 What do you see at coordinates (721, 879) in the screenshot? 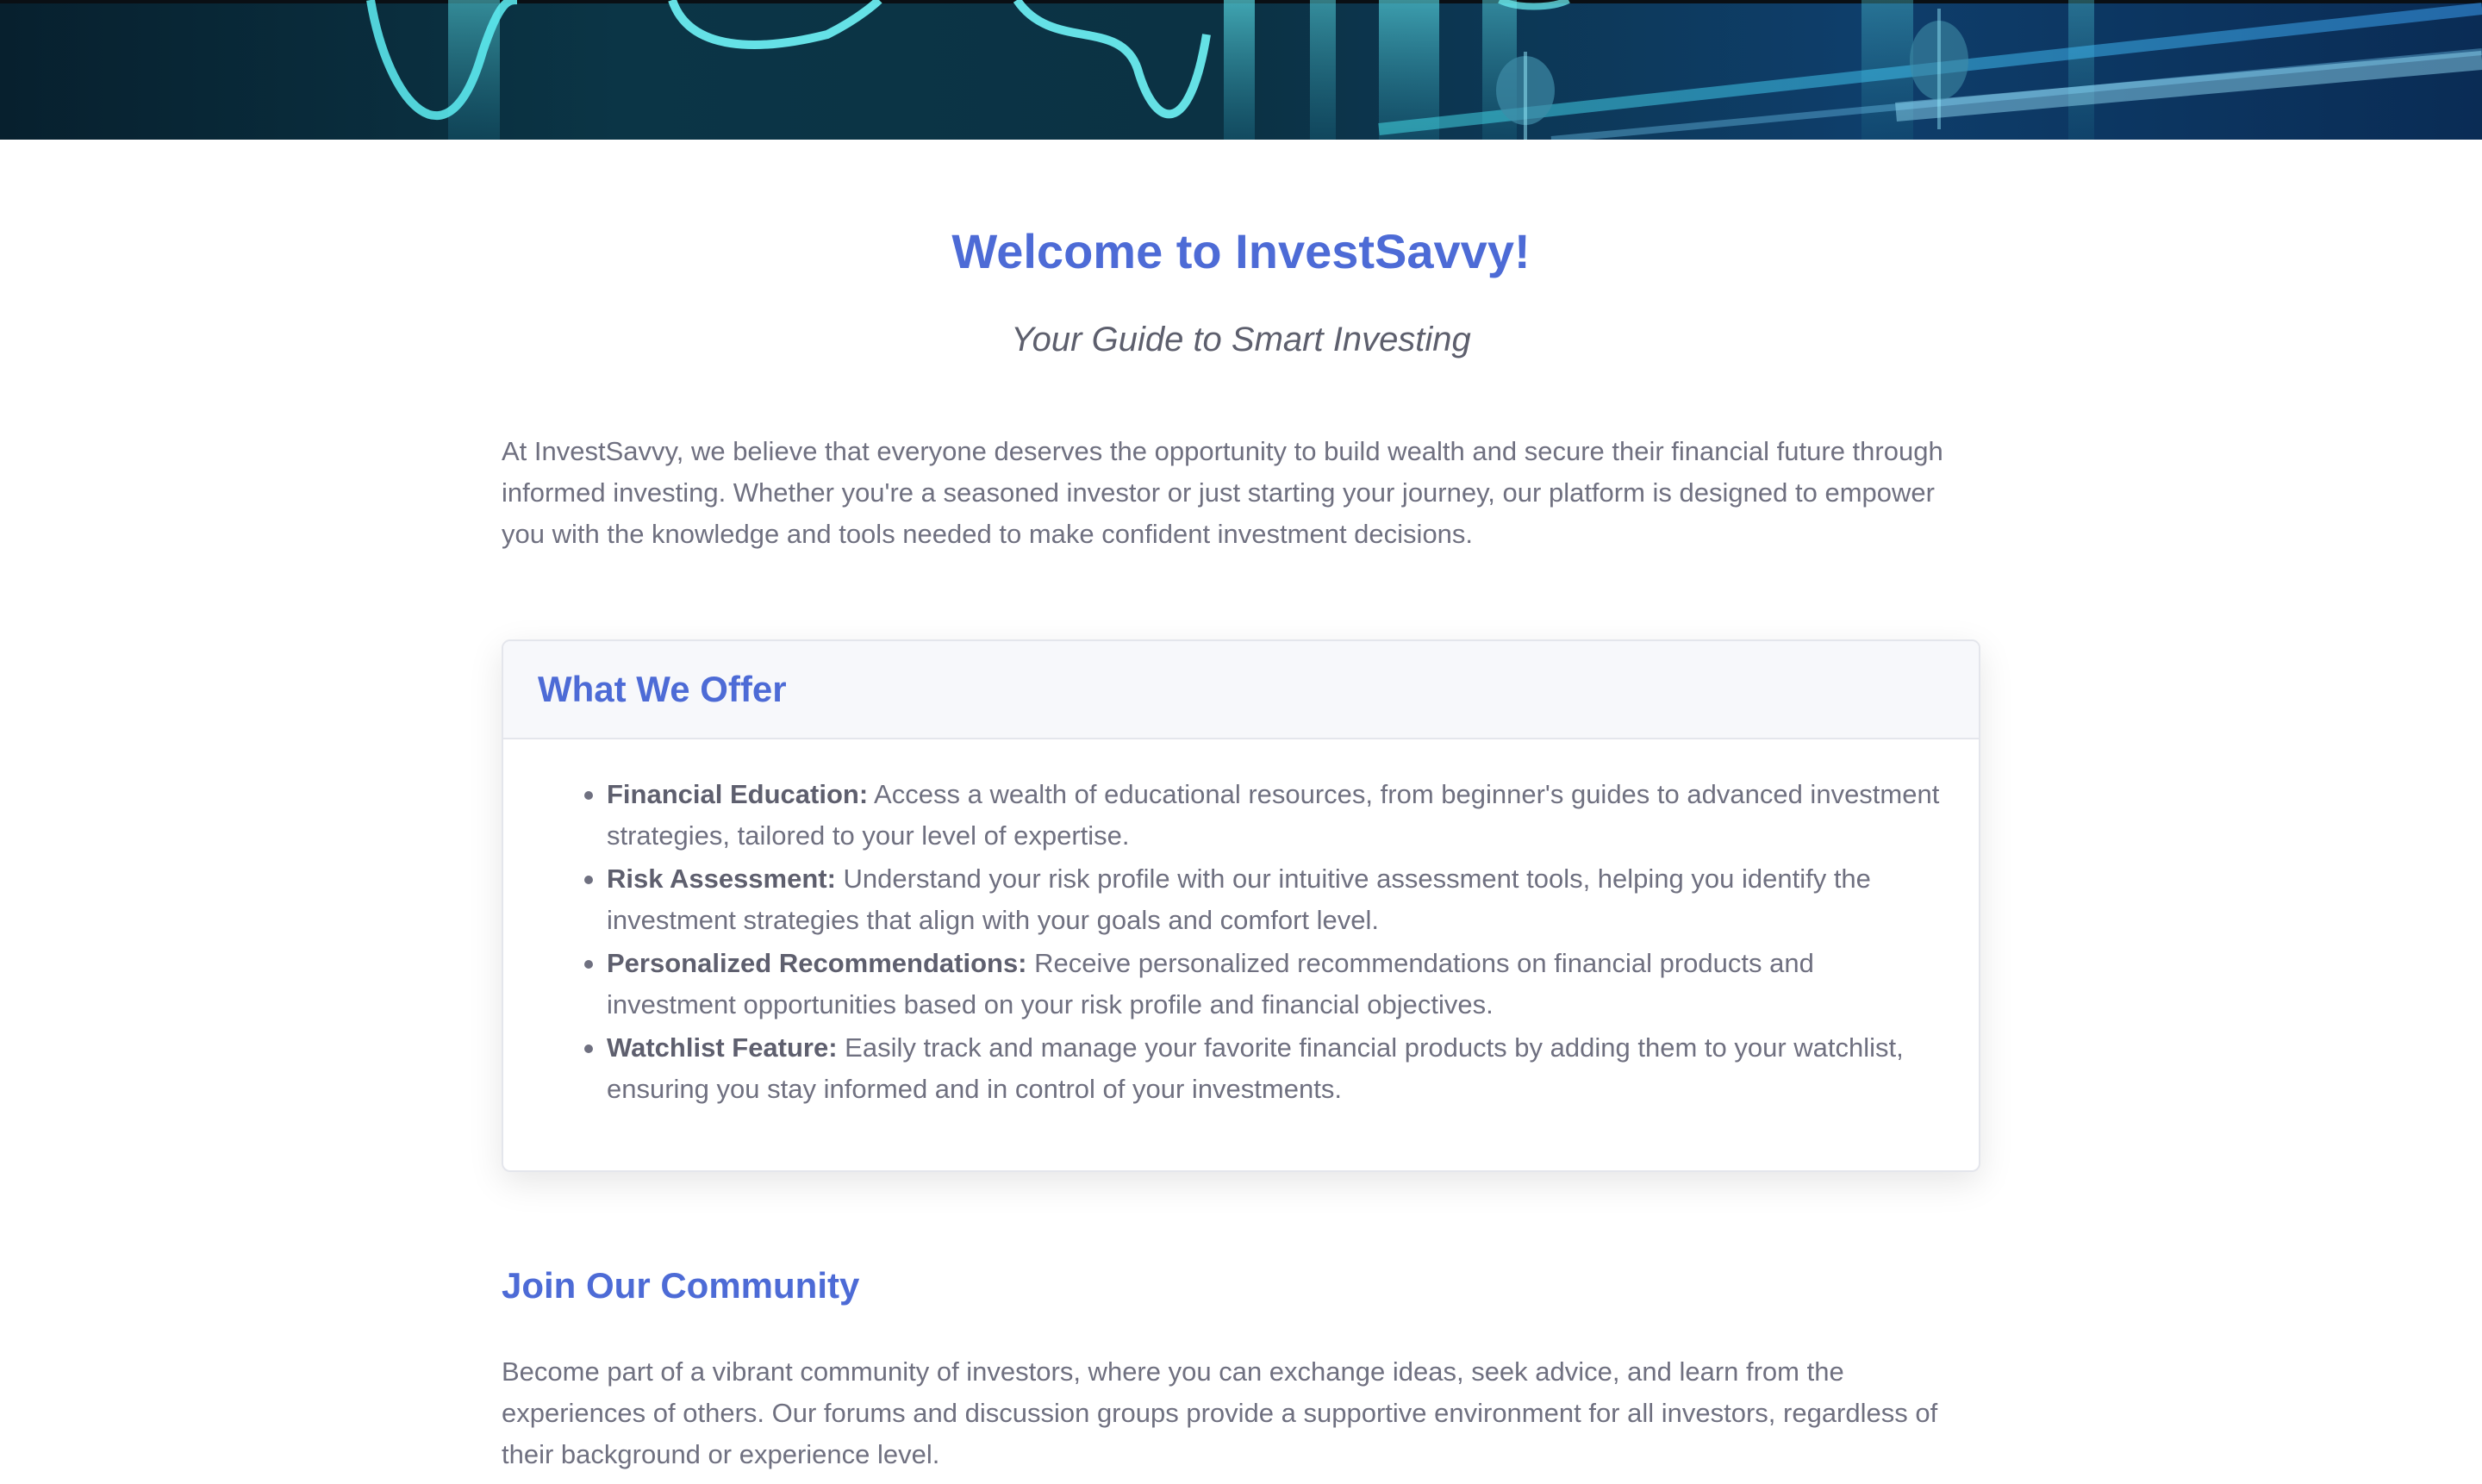
I see `offer-item-term: Risk Assessment:` at bounding box center [721, 879].